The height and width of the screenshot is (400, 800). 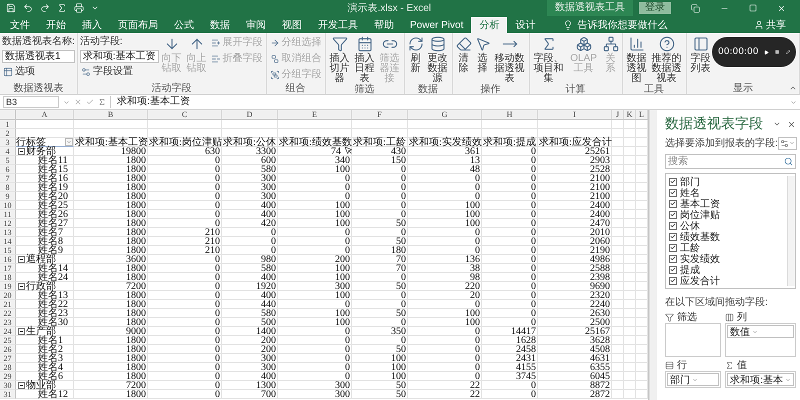 What do you see at coordinates (364, 59) in the screenshot?
I see `ribbon-button: 插入日程表` at bounding box center [364, 59].